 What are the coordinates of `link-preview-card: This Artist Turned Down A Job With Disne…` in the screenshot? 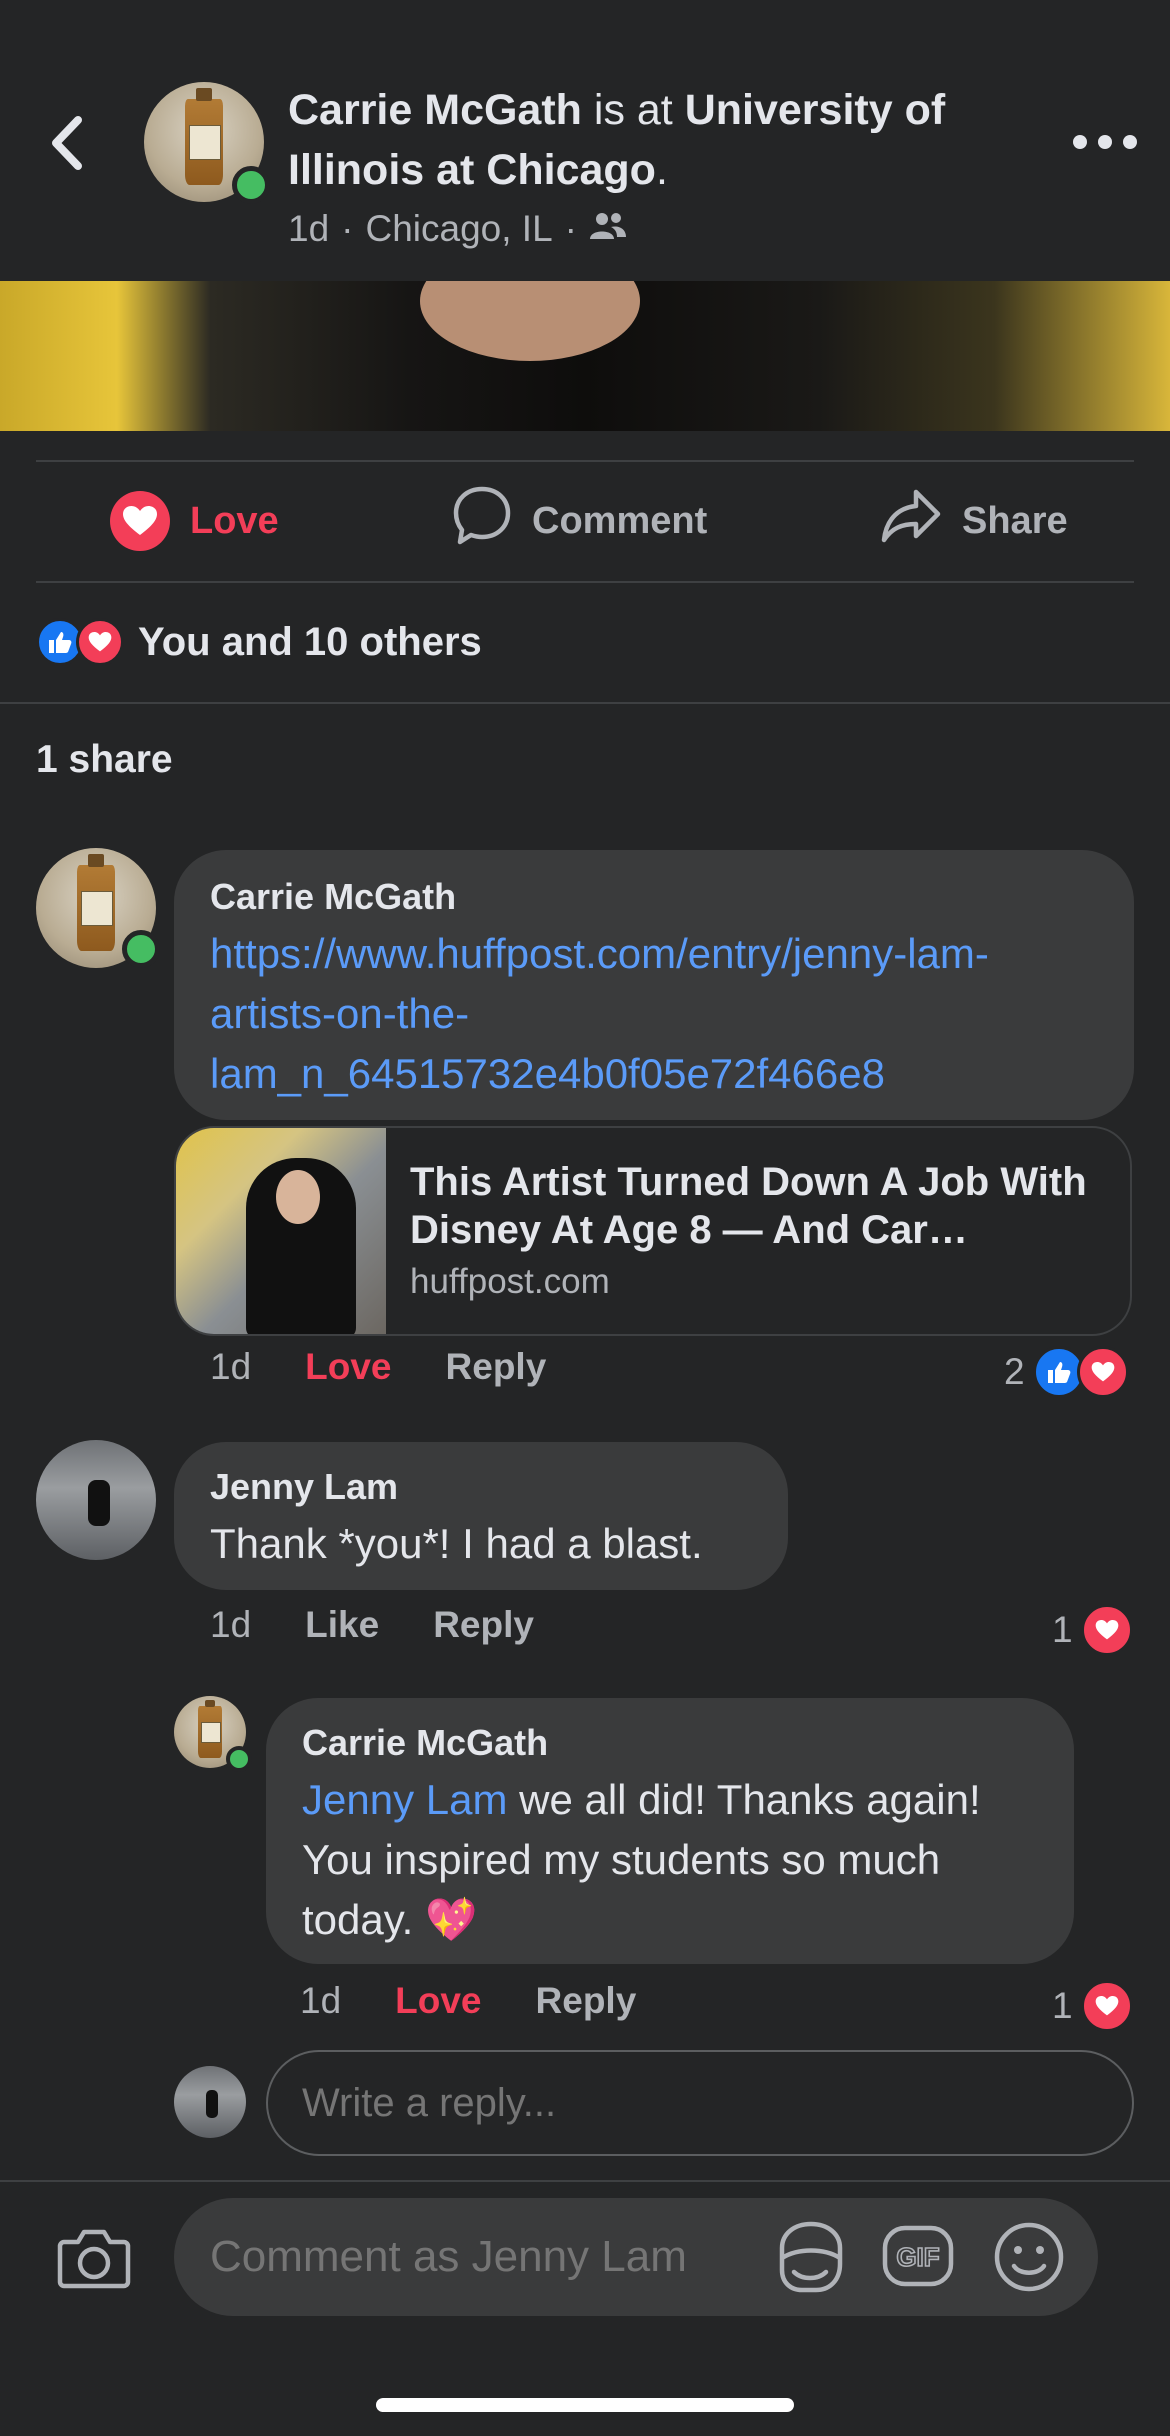 It's located at (653, 1231).